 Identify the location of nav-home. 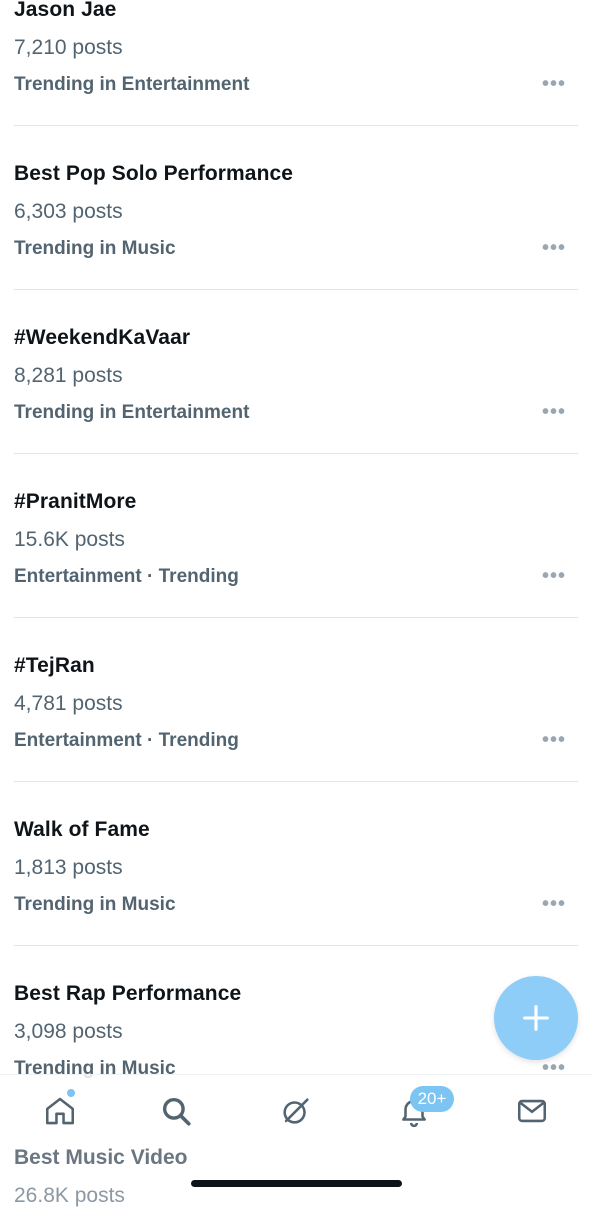
(60, 1111).